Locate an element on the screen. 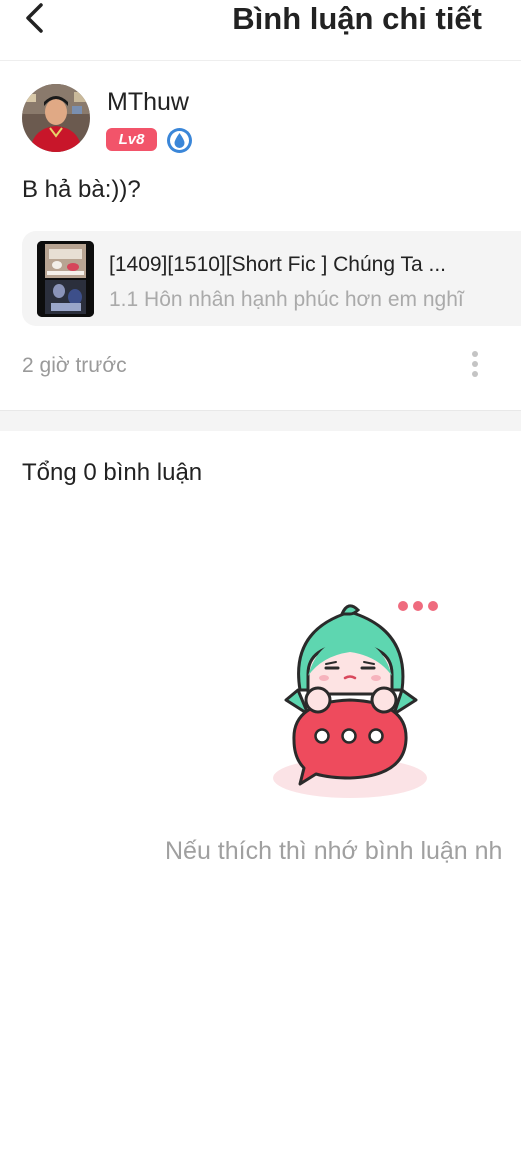 The height and width of the screenshot is (1158, 521). more-options-button is located at coordinates (475, 365).